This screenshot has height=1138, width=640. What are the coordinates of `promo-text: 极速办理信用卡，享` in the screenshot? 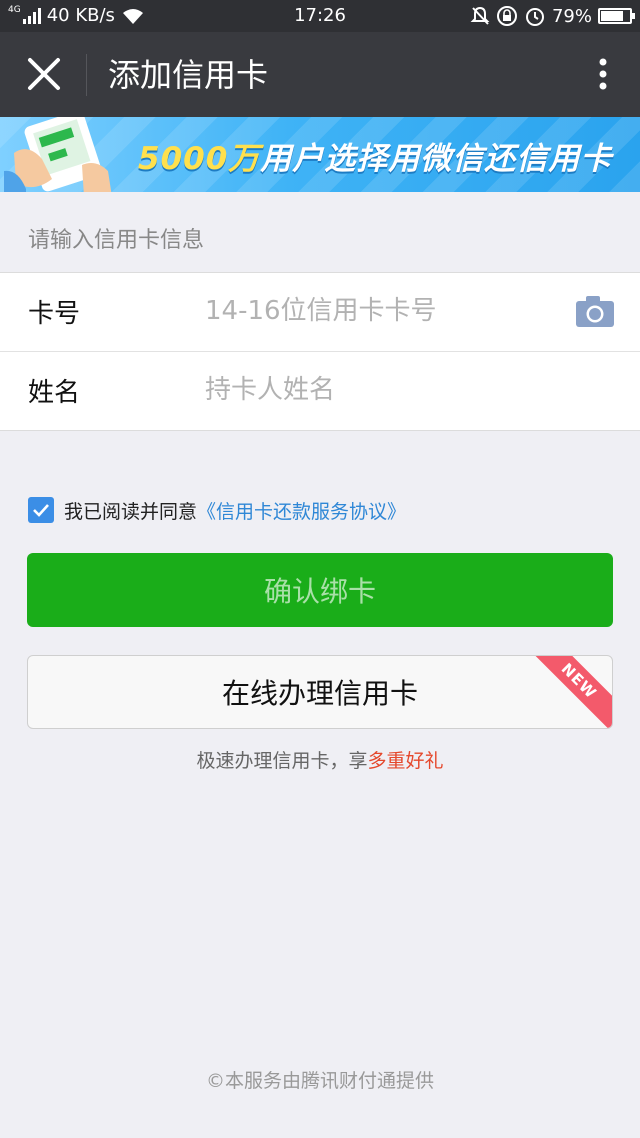 It's located at (282, 761).